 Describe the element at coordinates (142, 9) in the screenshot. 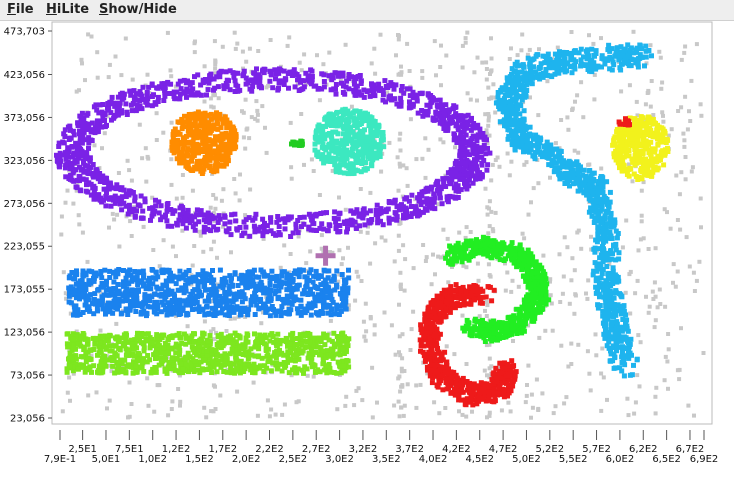

I see `menu-show-hide-rest: how/Hide` at that location.